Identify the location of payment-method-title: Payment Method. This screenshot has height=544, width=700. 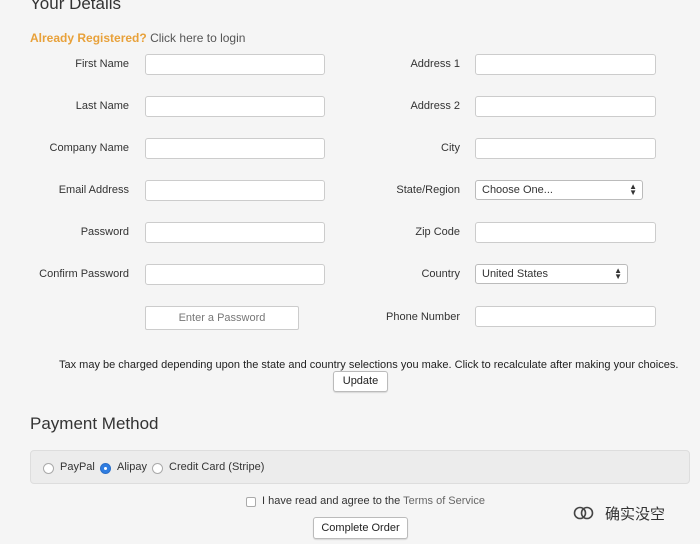
(94, 423).